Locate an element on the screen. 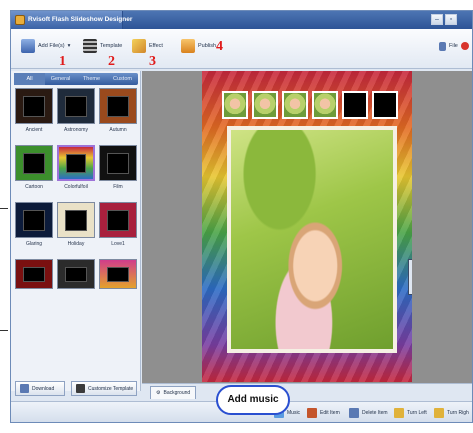 The image size is (473, 433). callout-text: Add music is located at coordinates (253, 399).